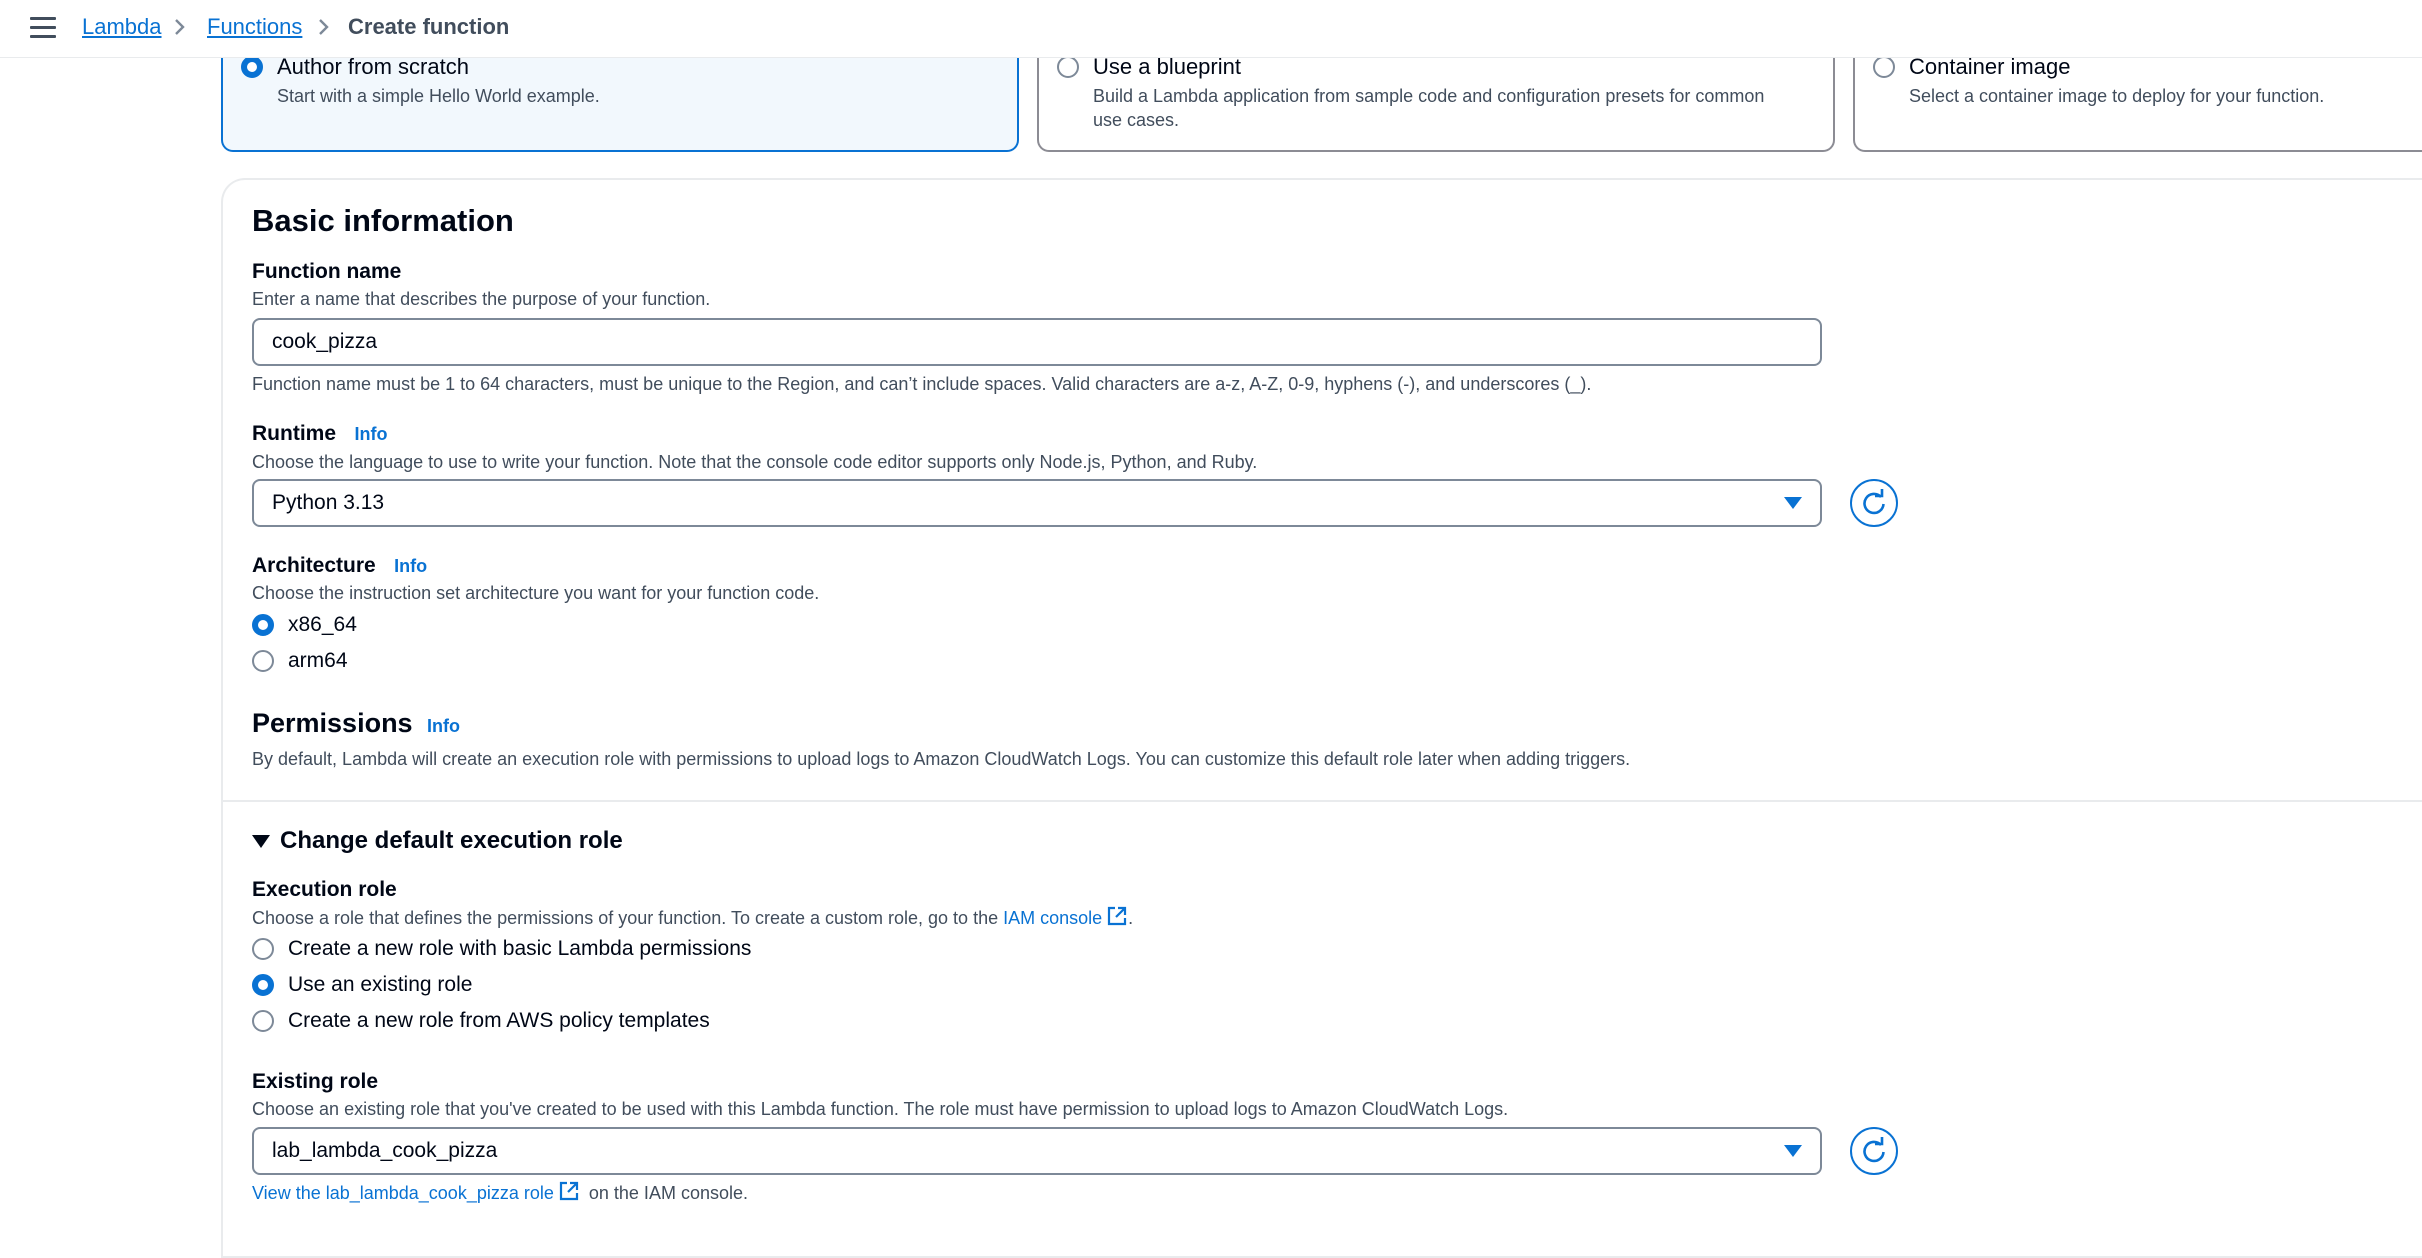 The image size is (2422, 1258). I want to click on breadcrumb-functions: Functions, so click(254, 27).